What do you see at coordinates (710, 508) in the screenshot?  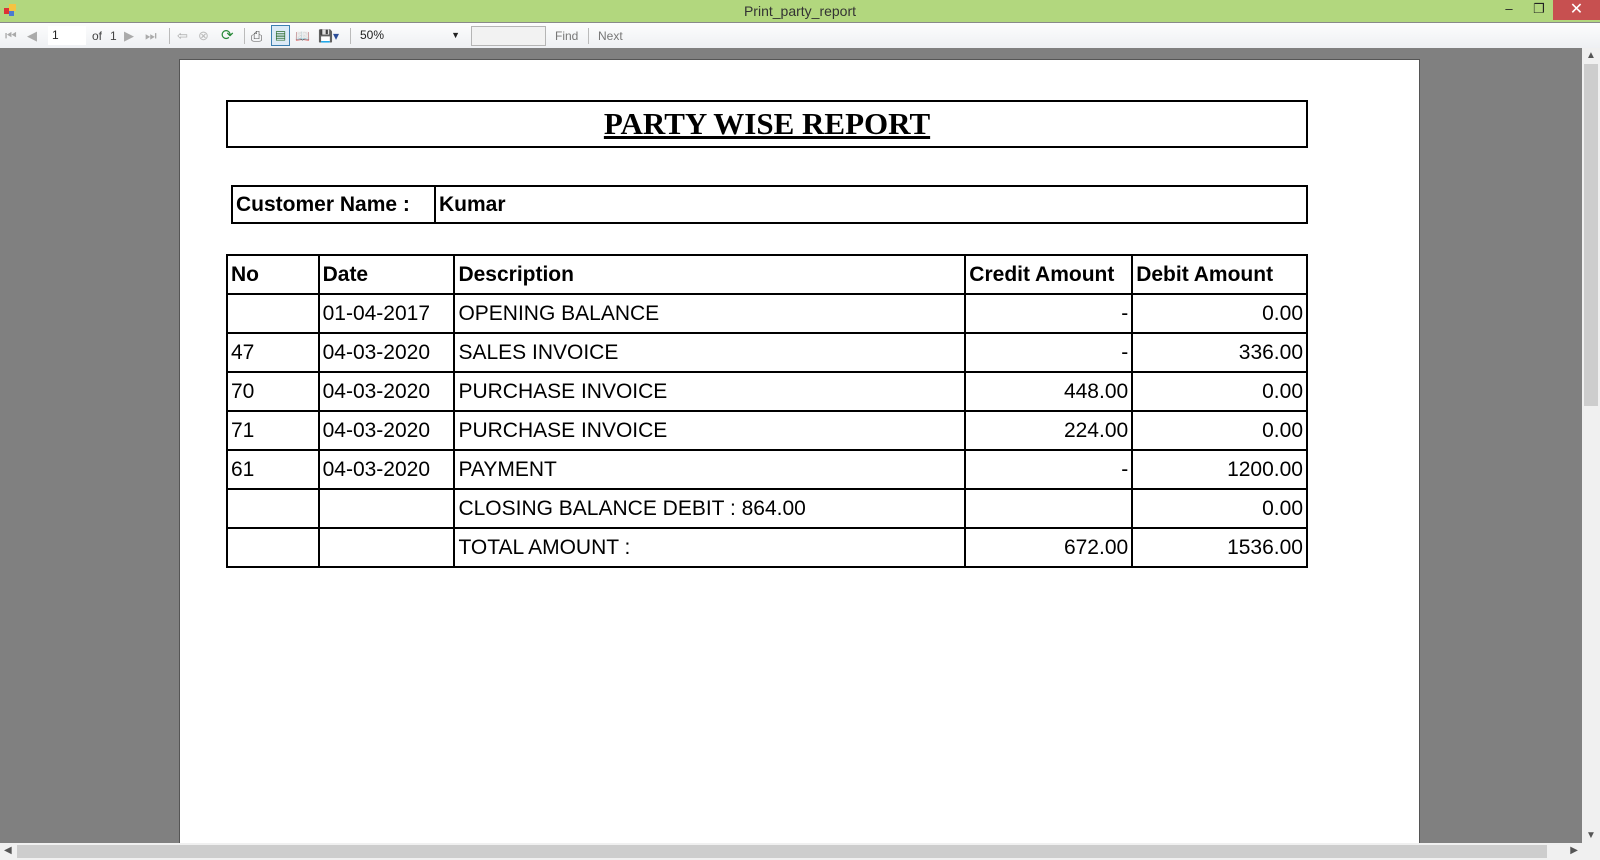 I see `cell-description: CLOSING BALANCE DEBIT : 864.00` at bounding box center [710, 508].